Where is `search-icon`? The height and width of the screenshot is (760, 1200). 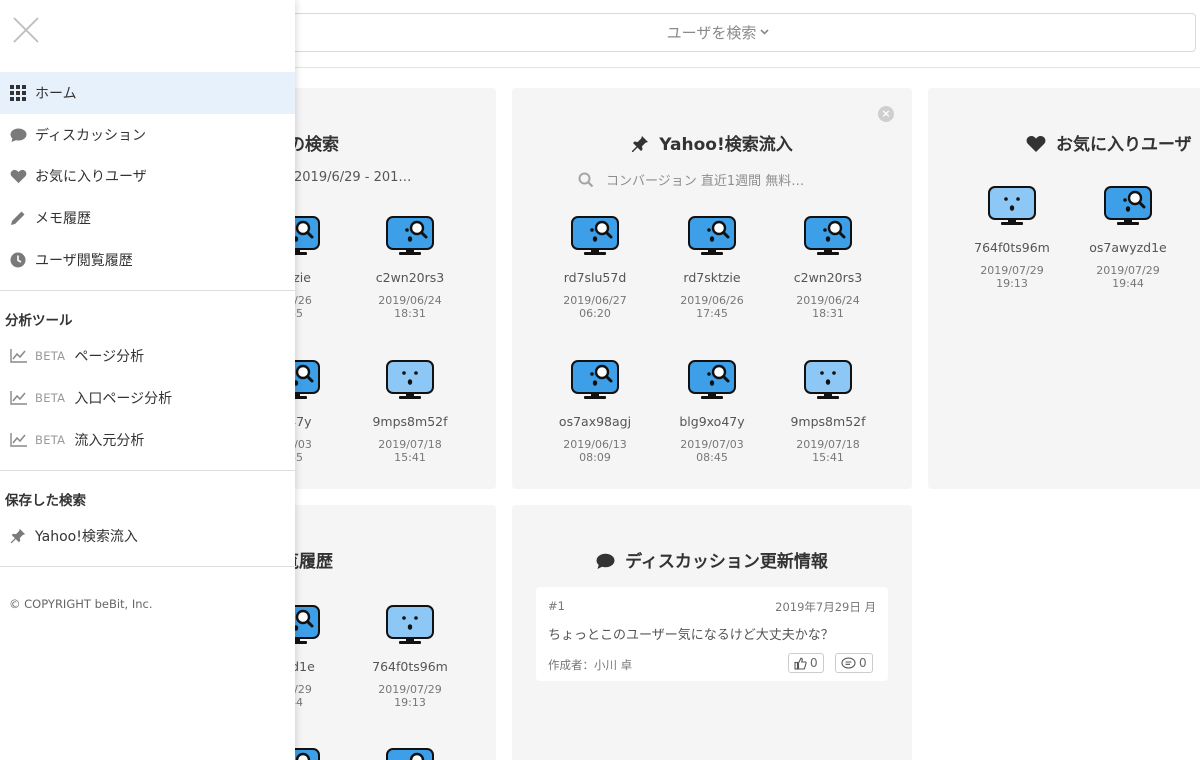
search-icon is located at coordinates (586, 180).